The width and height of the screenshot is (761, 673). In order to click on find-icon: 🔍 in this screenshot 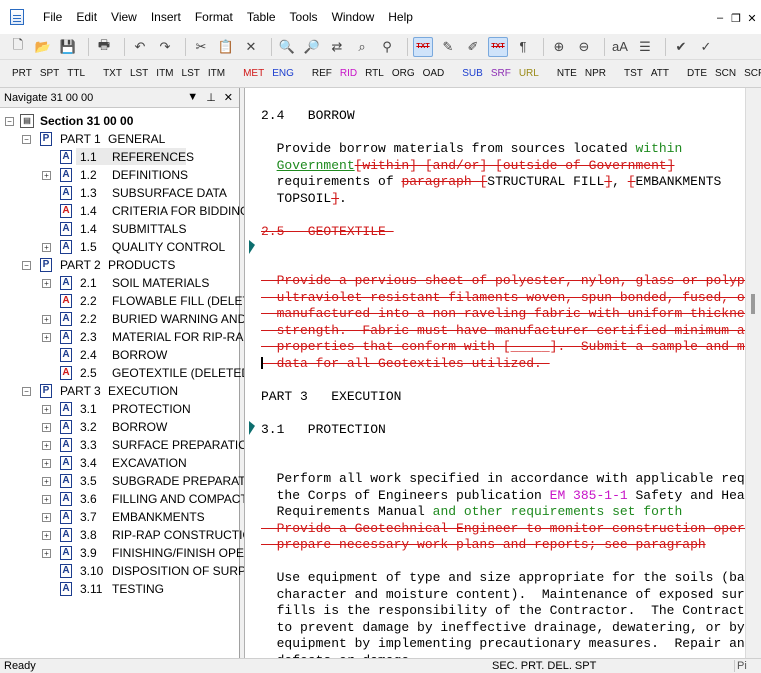, I will do `click(287, 47)`.